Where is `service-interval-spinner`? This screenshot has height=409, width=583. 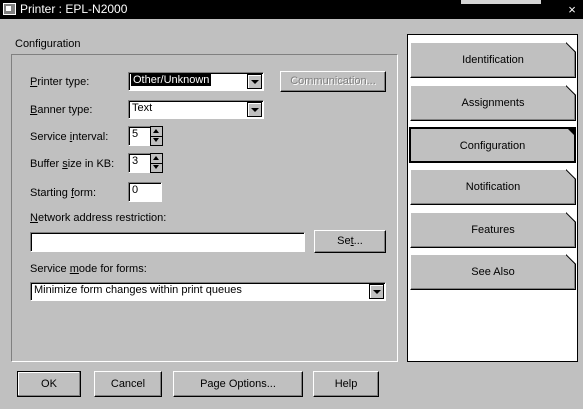
service-interval-spinner is located at coordinates (156, 136).